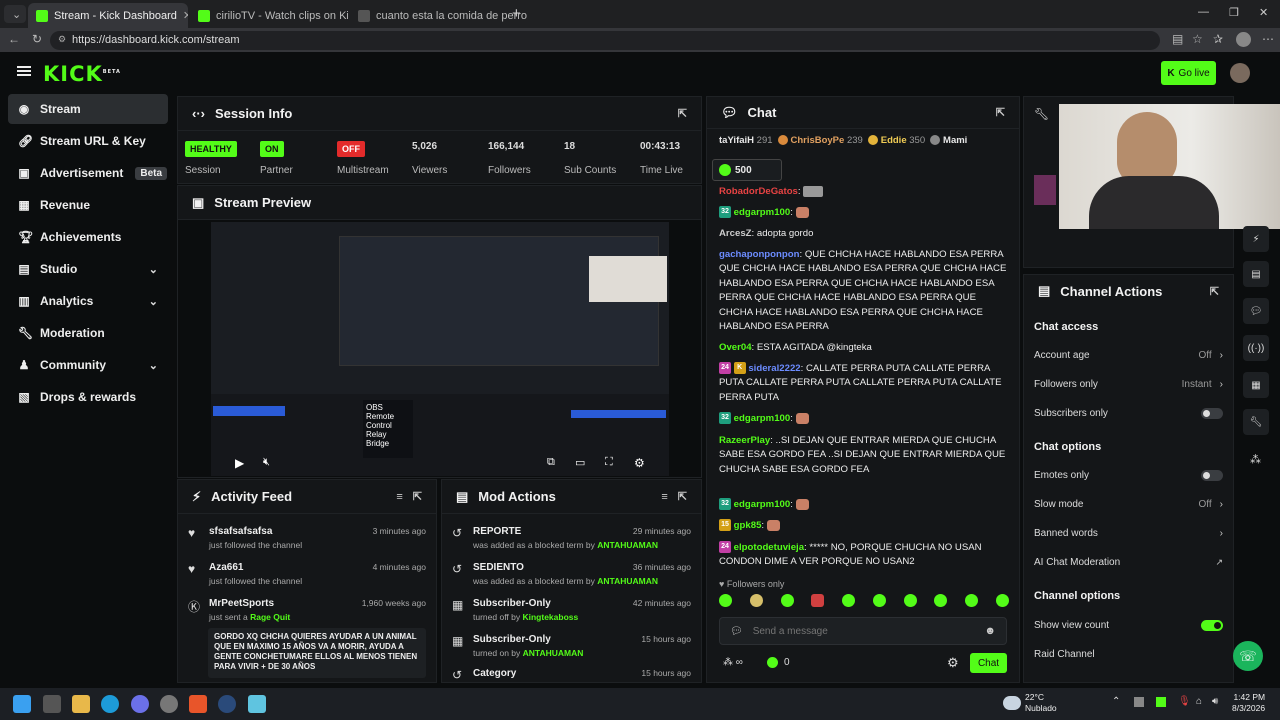 This screenshot has height=720, width=1280. Describe the element at coordinates (239, 463) in the screenshot. I see `play-icon: ▶` at that location.